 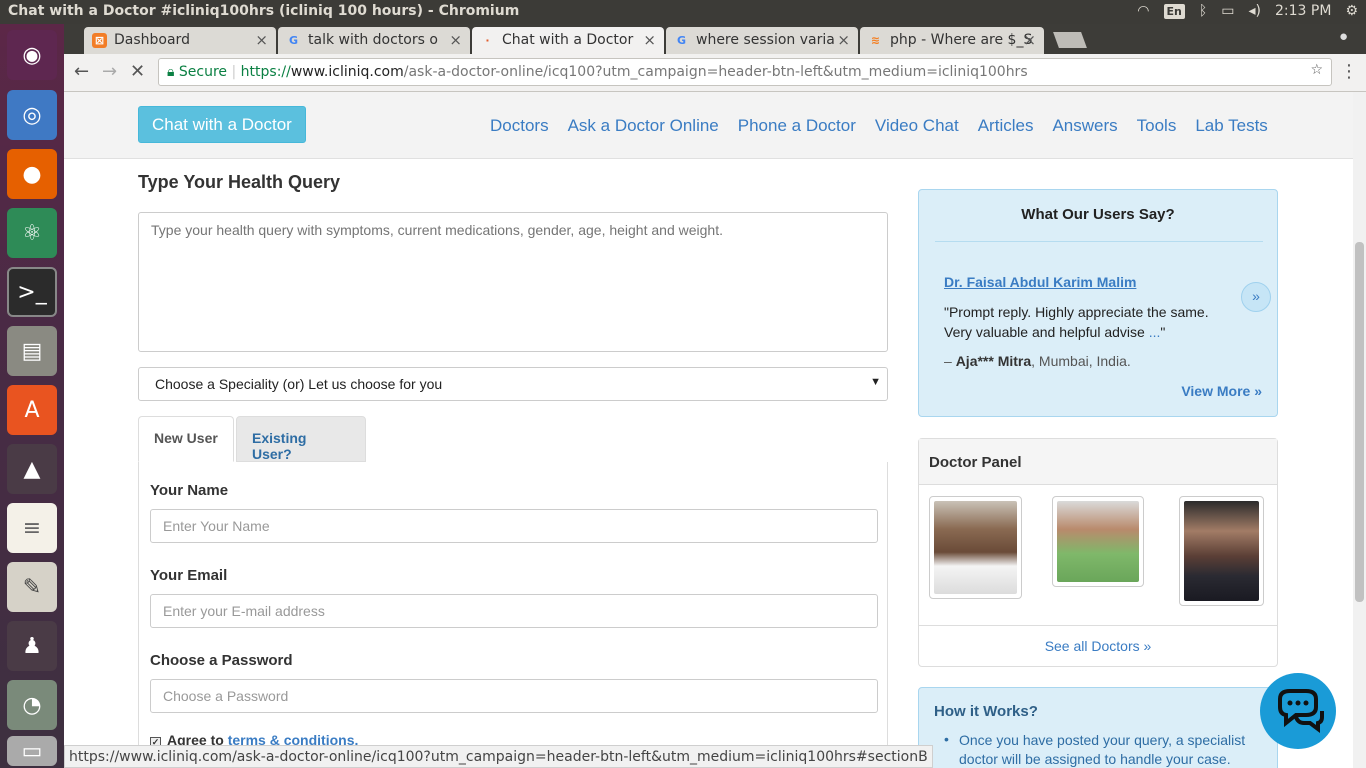 What do you see at coordinates (797, 126) in the screenshot?
I see `nav-phone-a-doctor: Phone a Doctor` at bounding box center [797, 126].